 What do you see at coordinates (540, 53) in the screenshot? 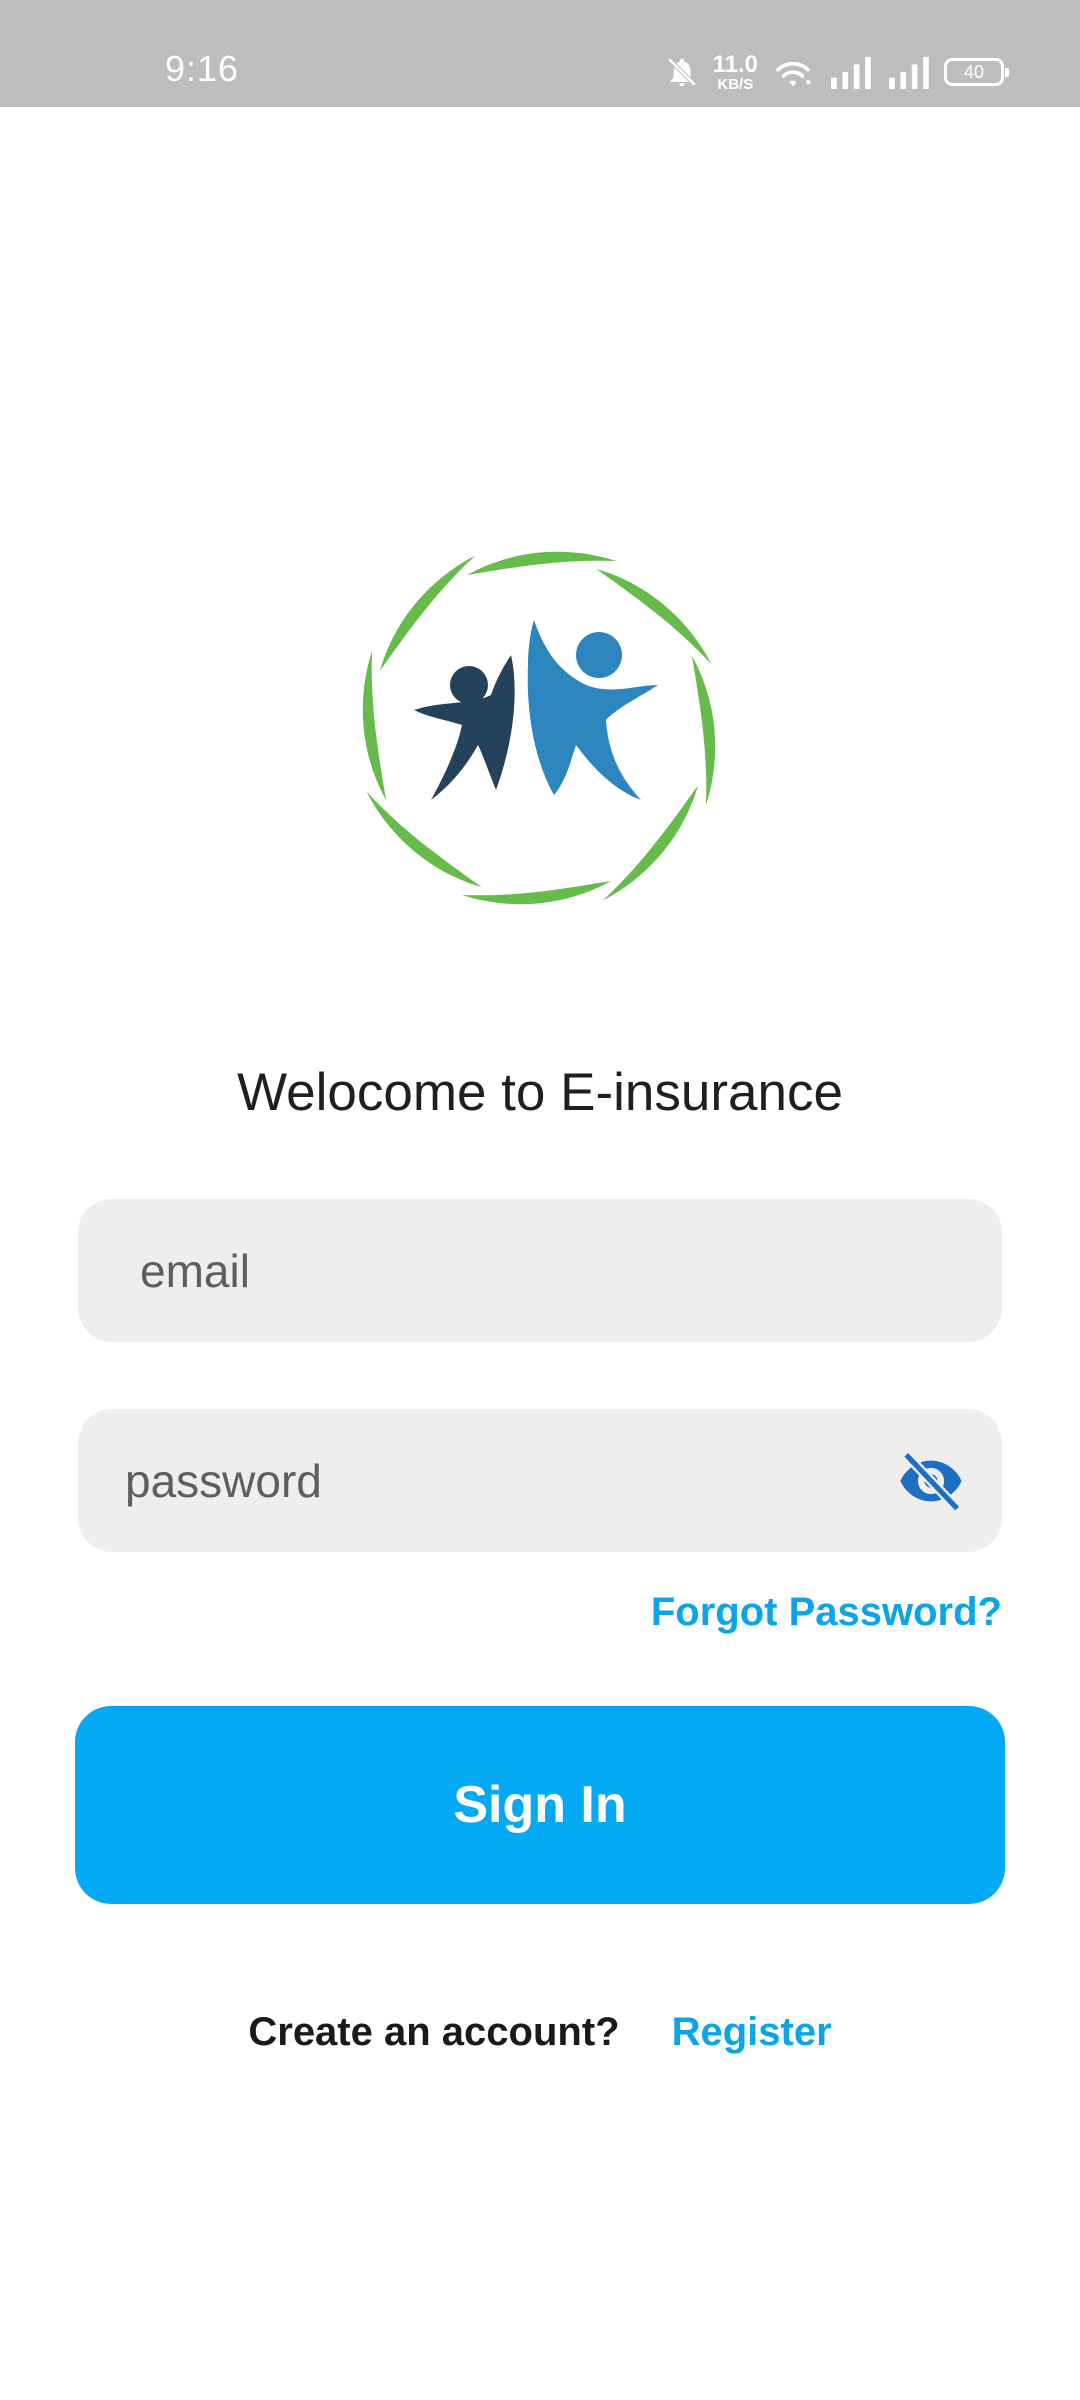
I see `status-bar: 9:16 11.0 KB/S 40` at bounding box center [540, 53].